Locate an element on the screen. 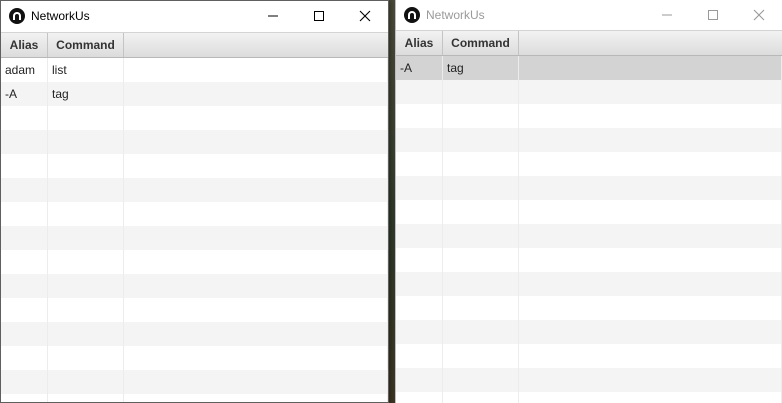  table-row: -A tag is located at coordinates (194, 94).